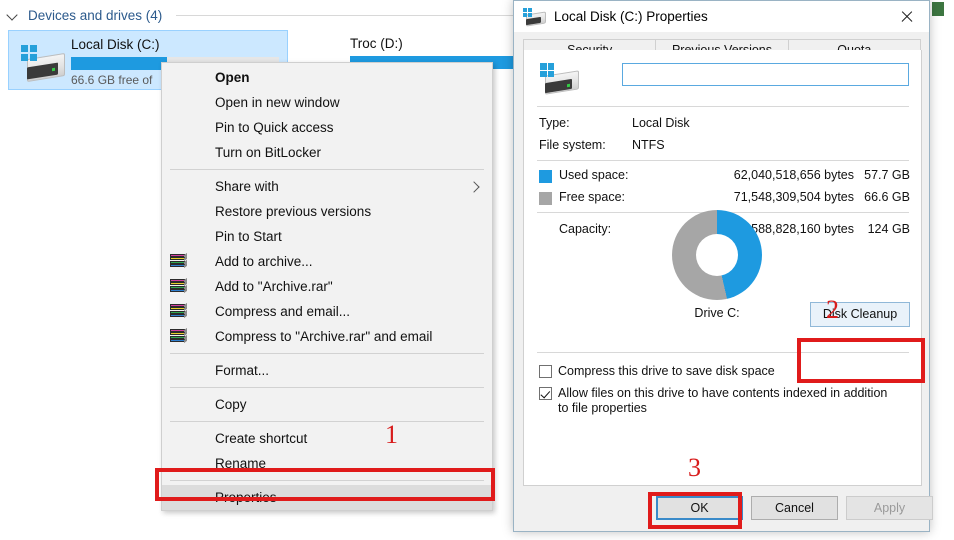 Image resolution: width=954 pixels, height=540 pixels. I want to click on group-title: Devices and drives (4), so click(95, 15).